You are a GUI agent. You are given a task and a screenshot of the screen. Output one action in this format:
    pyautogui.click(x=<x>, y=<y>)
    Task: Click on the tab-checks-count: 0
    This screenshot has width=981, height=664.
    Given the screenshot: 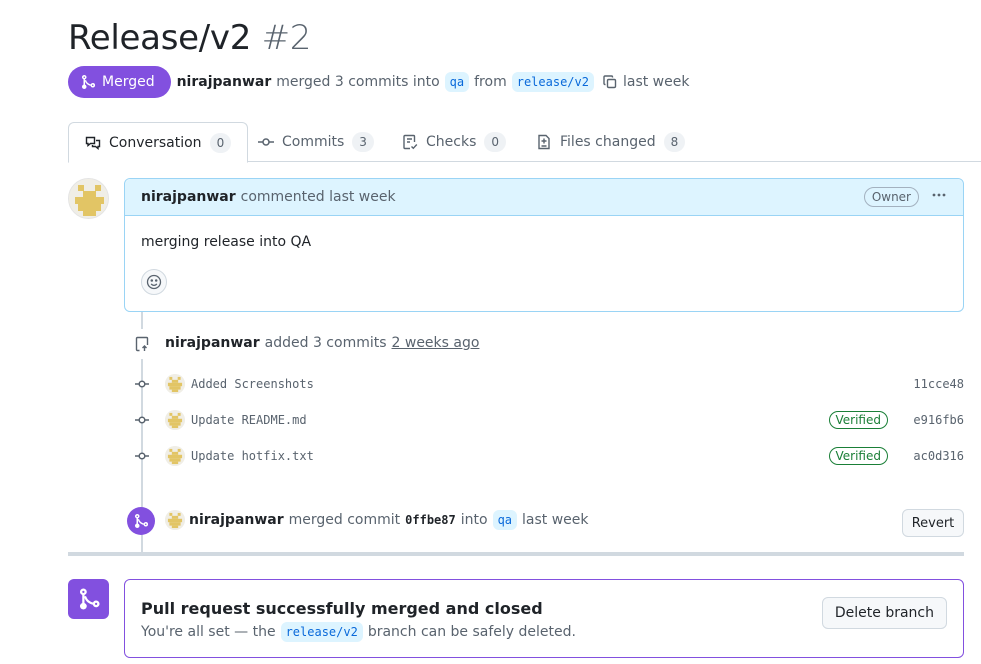 What is the action you would take?
    pyautogui.click(x=495, y=142)
    